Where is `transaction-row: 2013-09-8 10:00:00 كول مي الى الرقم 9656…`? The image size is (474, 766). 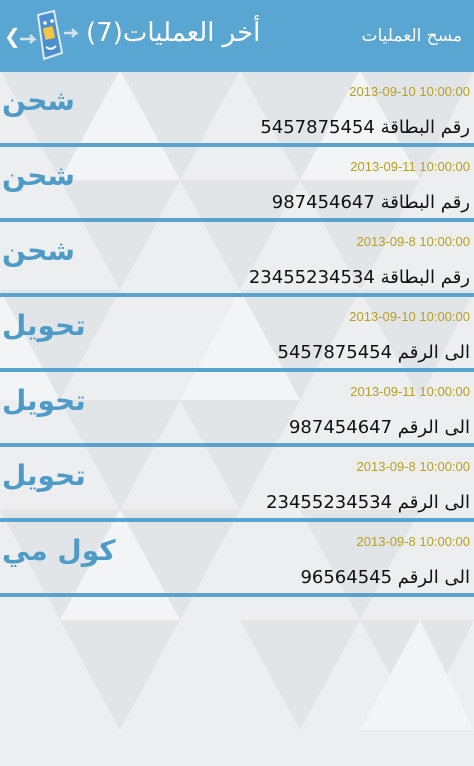 transaction-row: 2013-09-8 10:00:00 كول مي الى الرقم 9656… is located at coordinates (237, 559).